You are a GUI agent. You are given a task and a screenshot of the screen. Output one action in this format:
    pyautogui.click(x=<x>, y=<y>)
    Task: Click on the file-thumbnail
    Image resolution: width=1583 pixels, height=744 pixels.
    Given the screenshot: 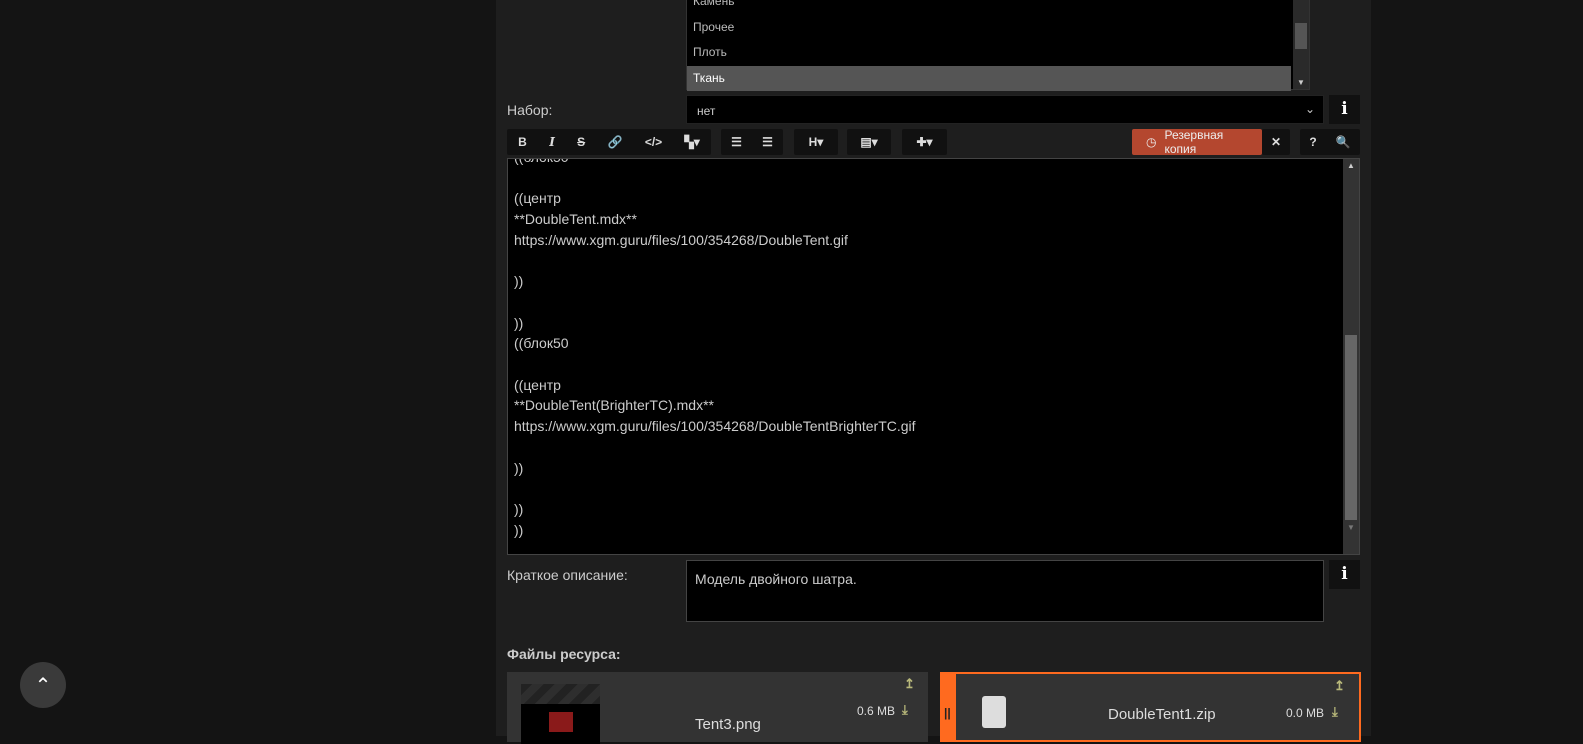 What is the action you would take?
    pyautogui.click(x=560, y=714)
    